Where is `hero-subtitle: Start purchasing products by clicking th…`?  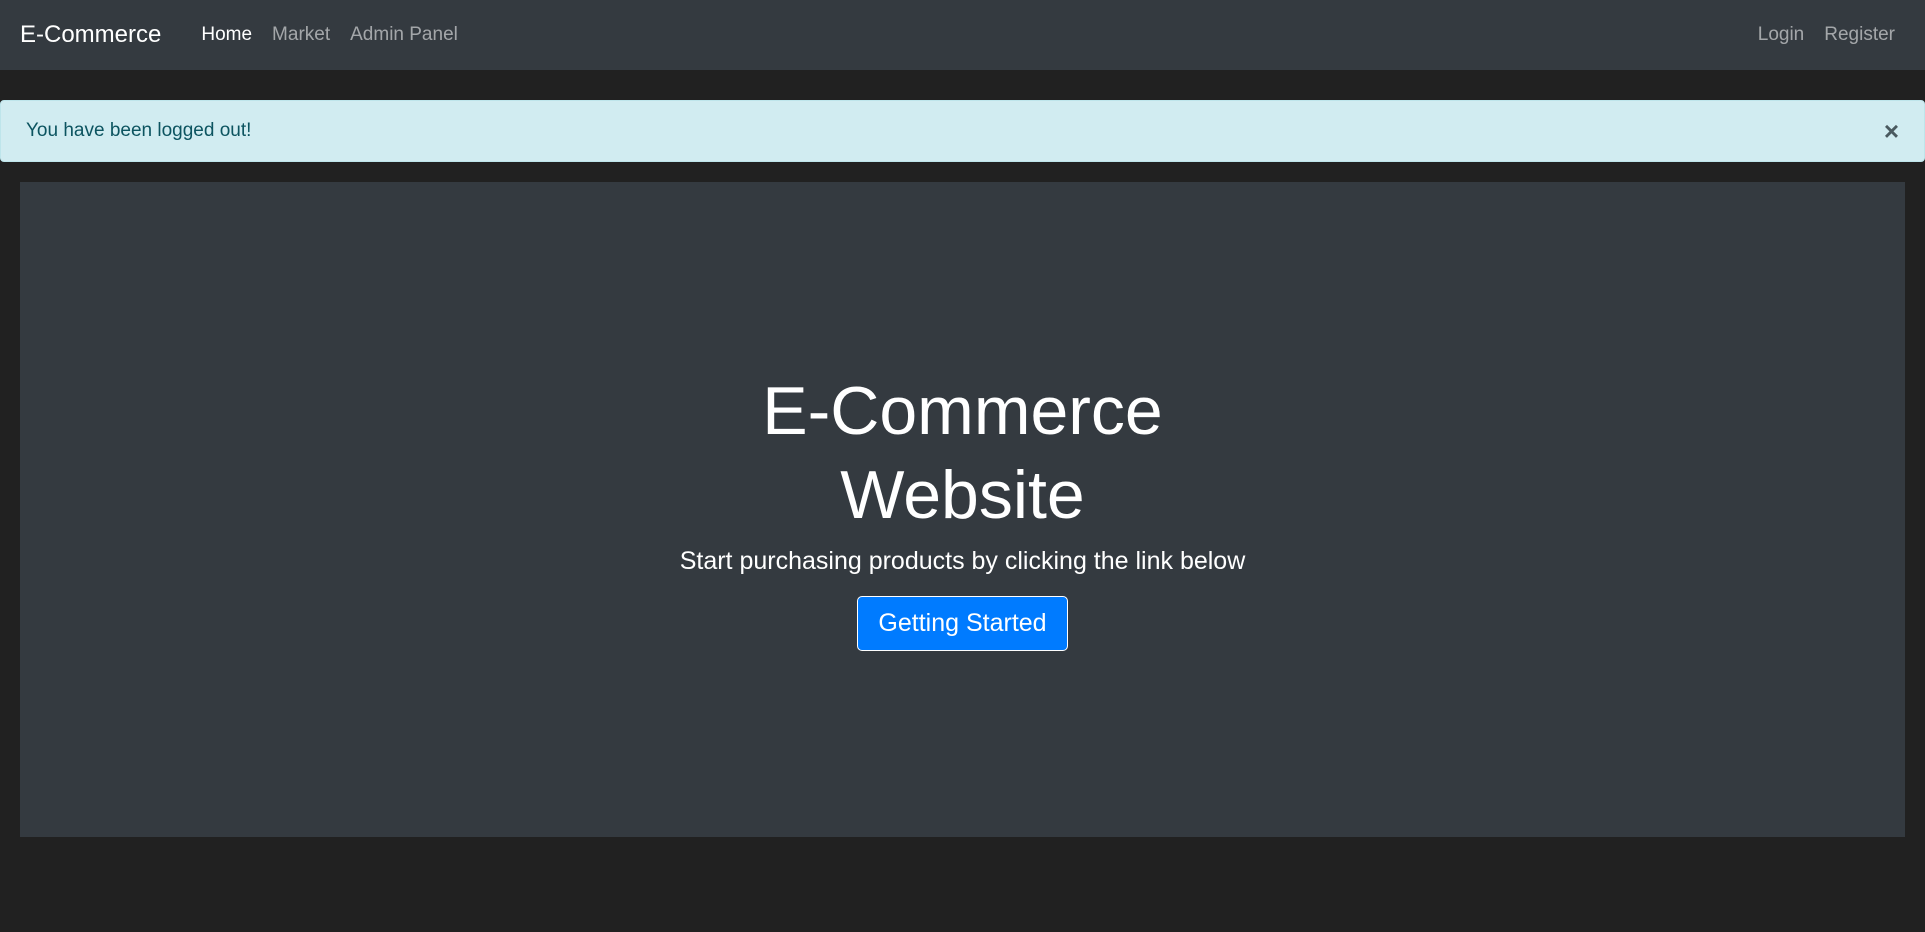 hero-subtitle: Start purchasing products by clicking th… is located at coordinates (962, 560).